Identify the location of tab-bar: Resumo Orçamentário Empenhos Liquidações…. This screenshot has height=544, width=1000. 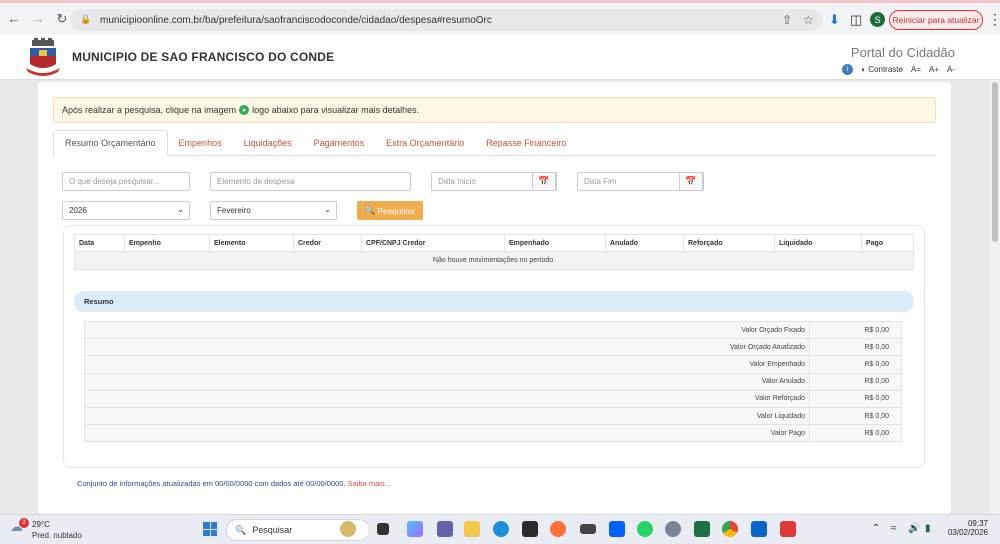
(494, 143).